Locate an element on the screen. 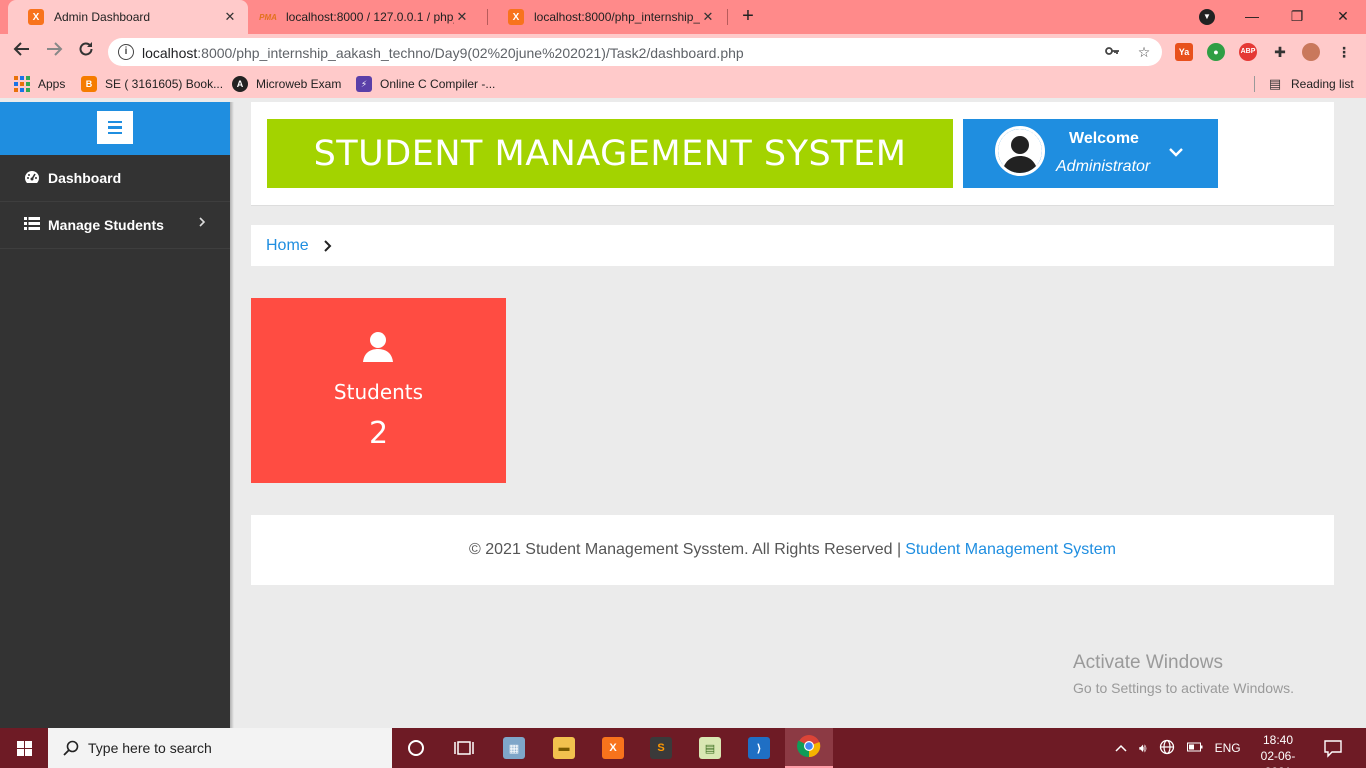  chevron-down-icon is located at coordinates (1176, 152).